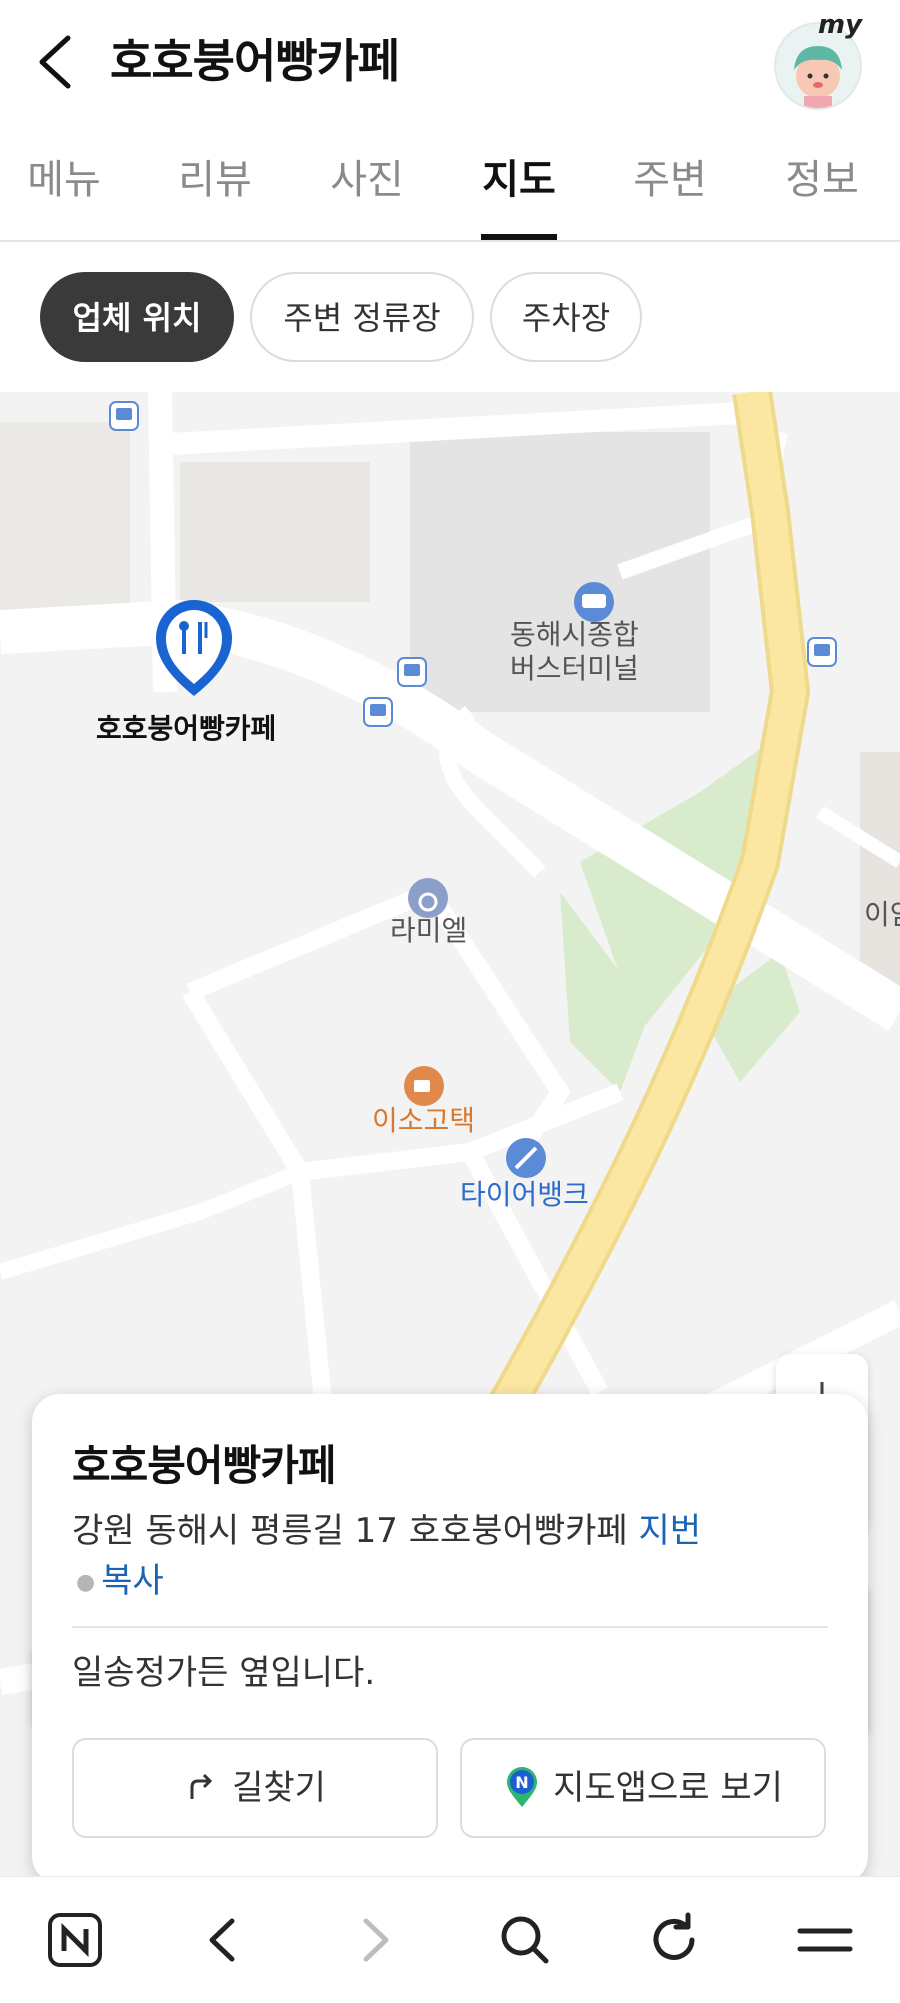  I want to click on browser-search-button, so click(525, 1940).